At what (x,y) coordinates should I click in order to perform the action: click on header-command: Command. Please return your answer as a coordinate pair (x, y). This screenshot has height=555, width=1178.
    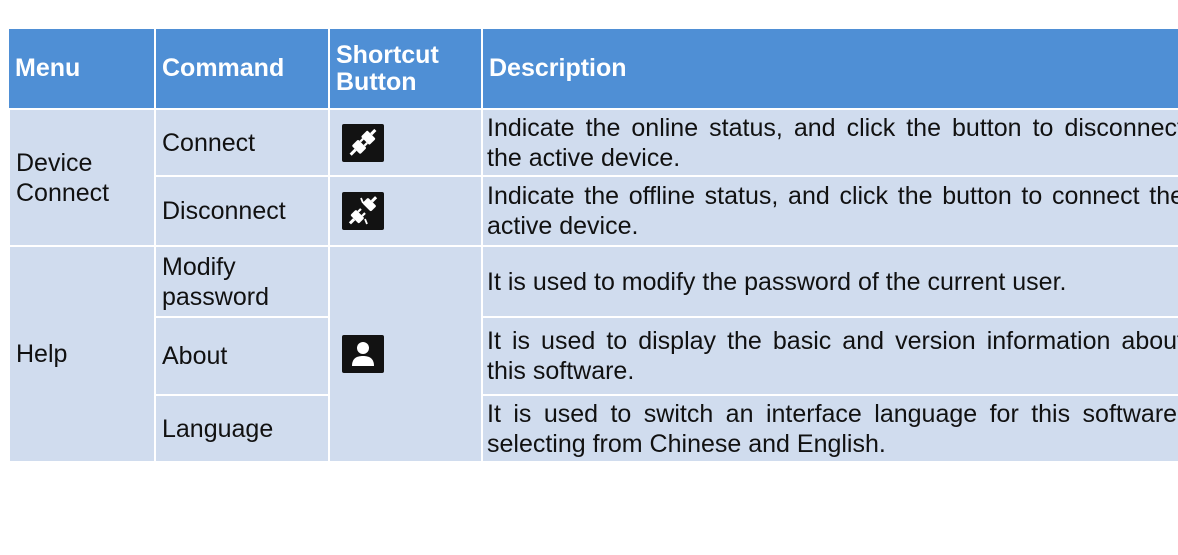
    Looking at the image, I should click on (242, 68).